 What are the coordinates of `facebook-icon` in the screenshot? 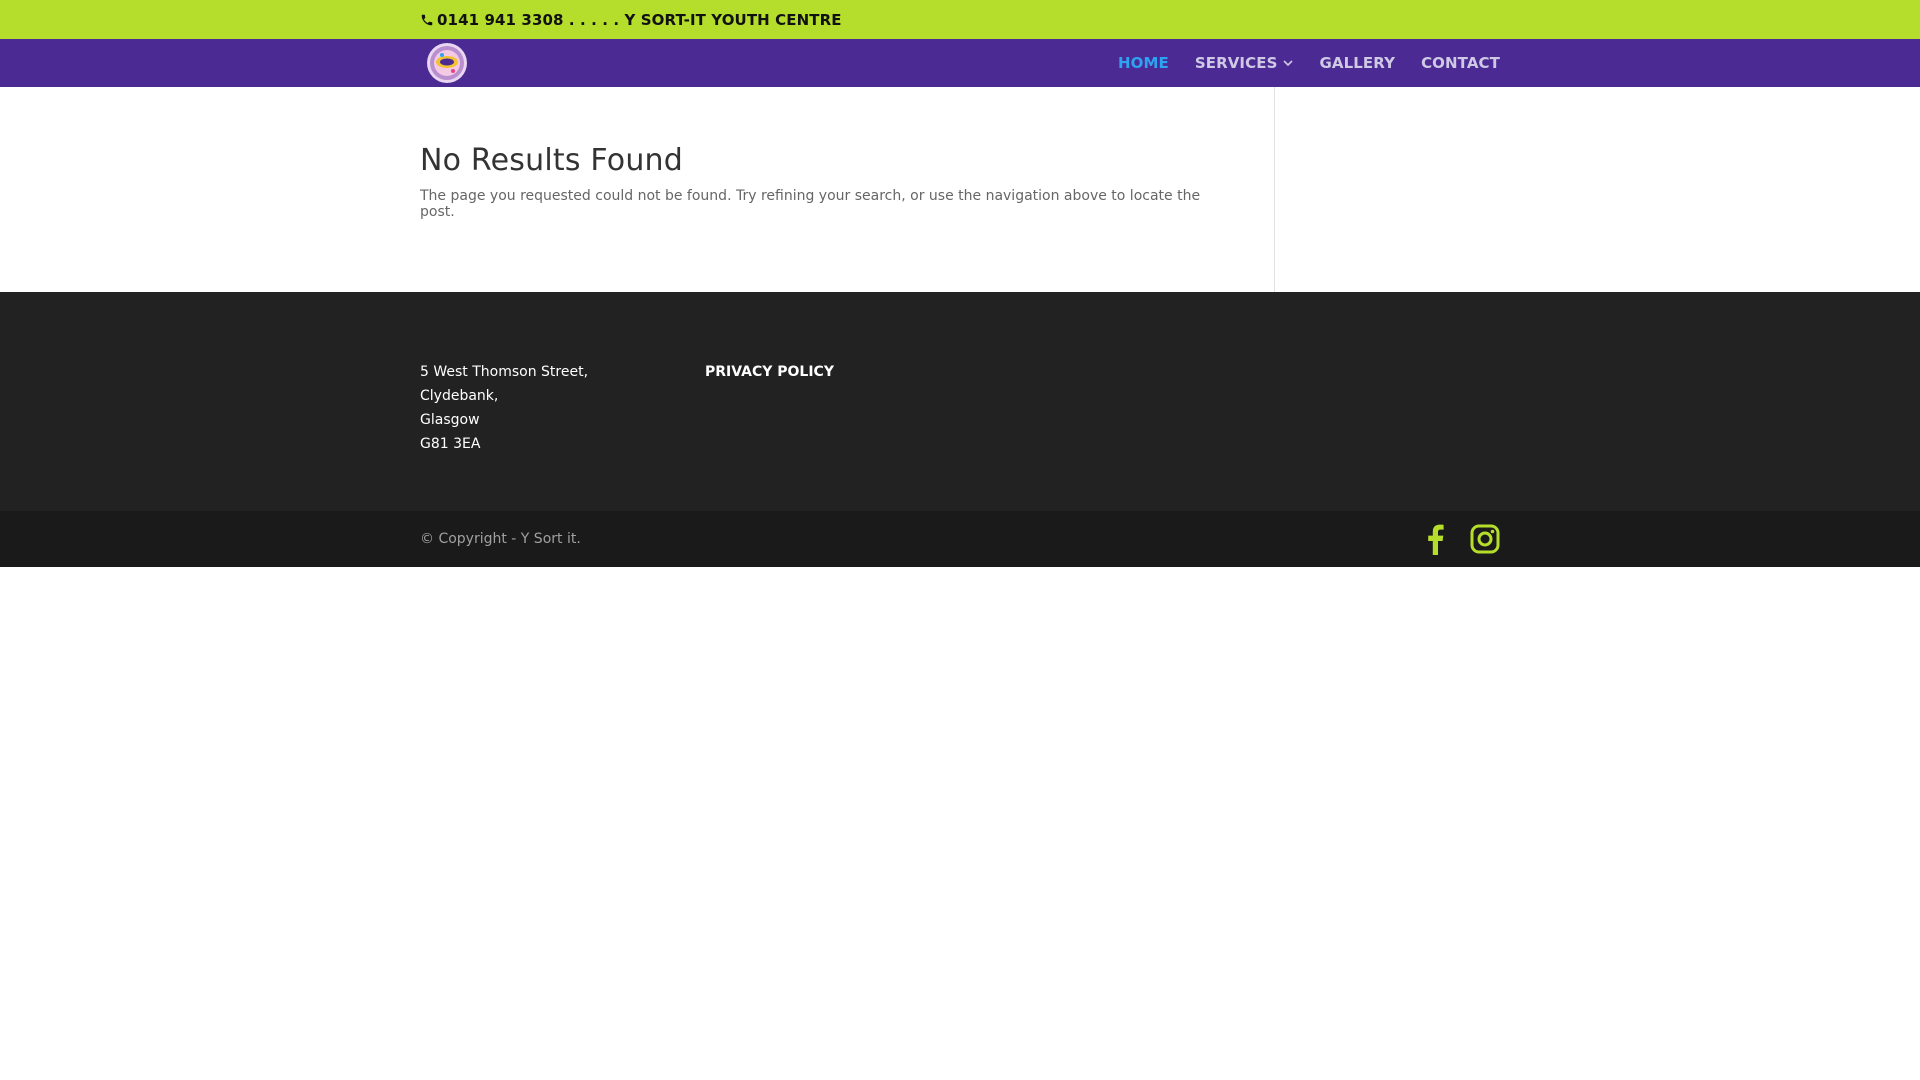 It's located at (1435, 539).